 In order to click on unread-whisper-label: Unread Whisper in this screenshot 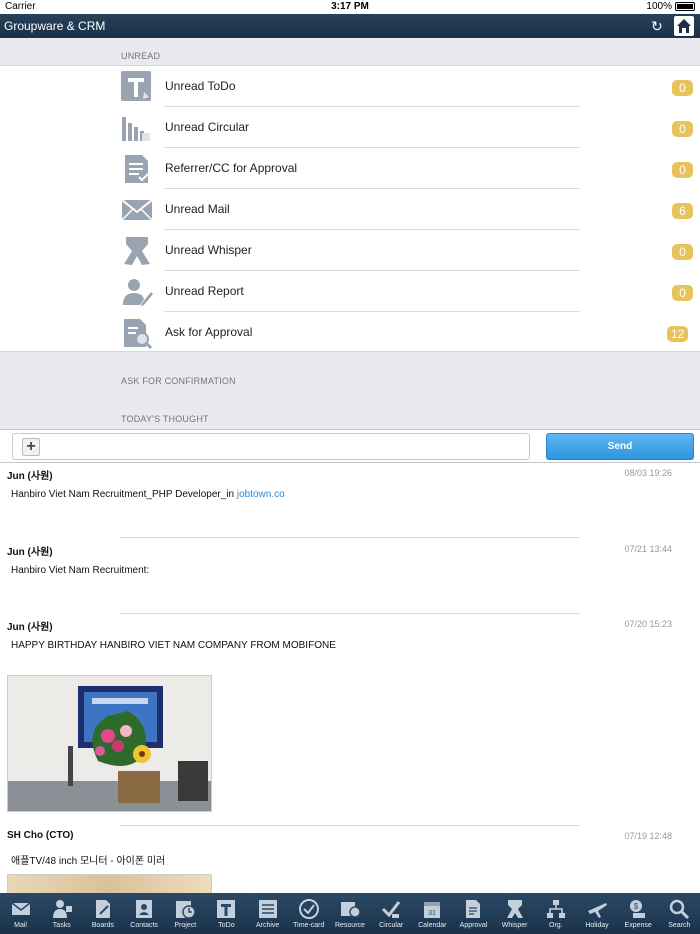, I will do `click(208, 250)`.